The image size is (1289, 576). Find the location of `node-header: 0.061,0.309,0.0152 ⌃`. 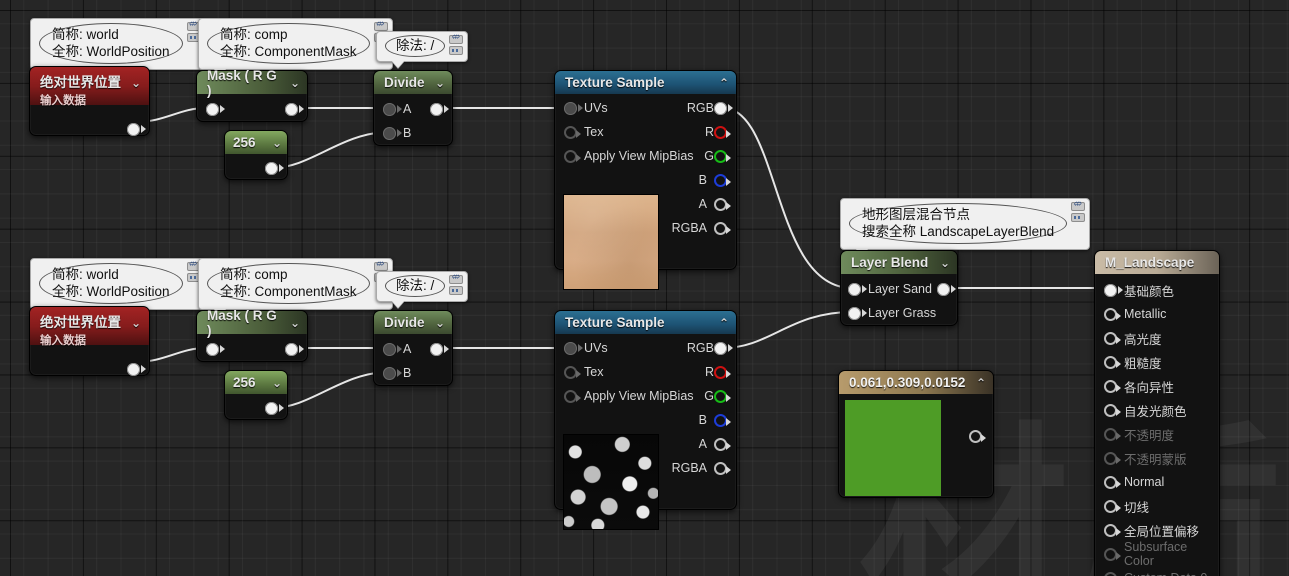

node-header: 0.061,0.309,0.0152 ⌃ is located at coordinates (916, 382).